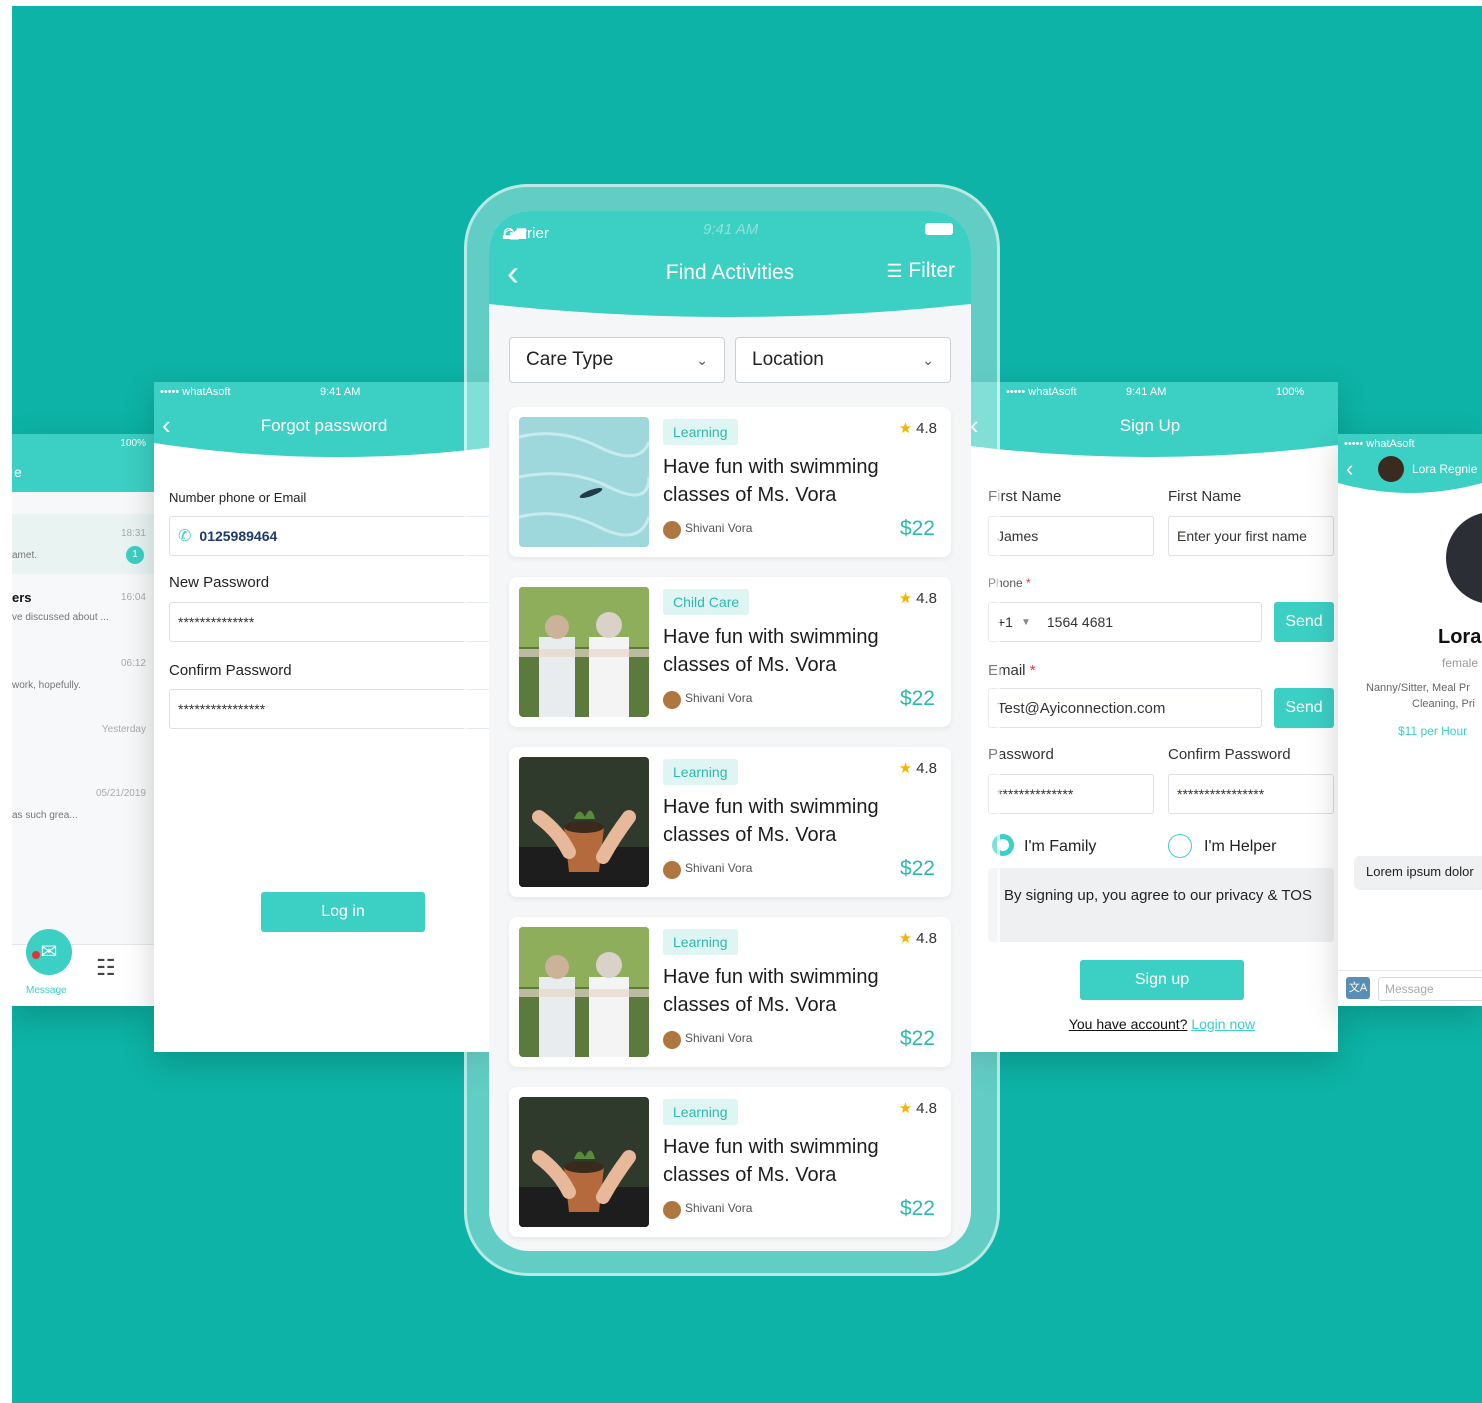  What do you see at coordinates (46, 990) in the screenshot?
I see `nav-message-label: Message` at bounding box center [46, 990].